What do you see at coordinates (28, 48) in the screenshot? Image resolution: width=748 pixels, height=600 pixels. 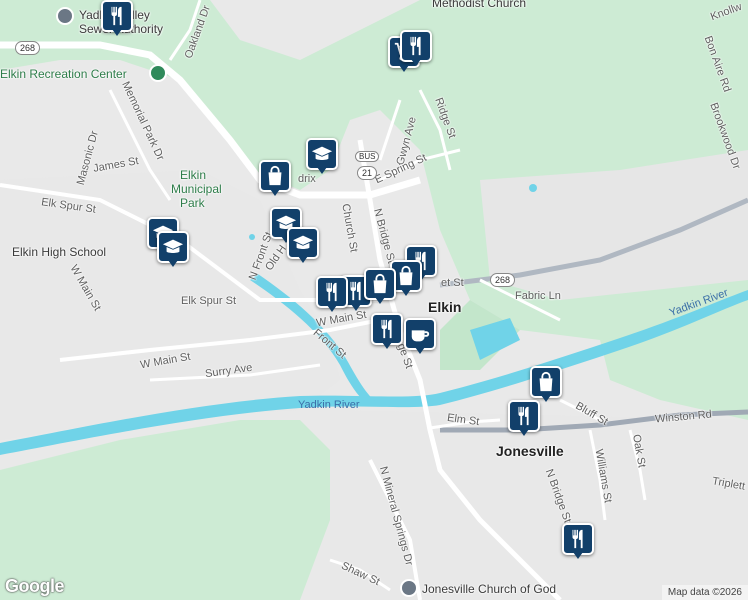 I see `route-268-shield-west: 268` at bounding box center [28, 48].